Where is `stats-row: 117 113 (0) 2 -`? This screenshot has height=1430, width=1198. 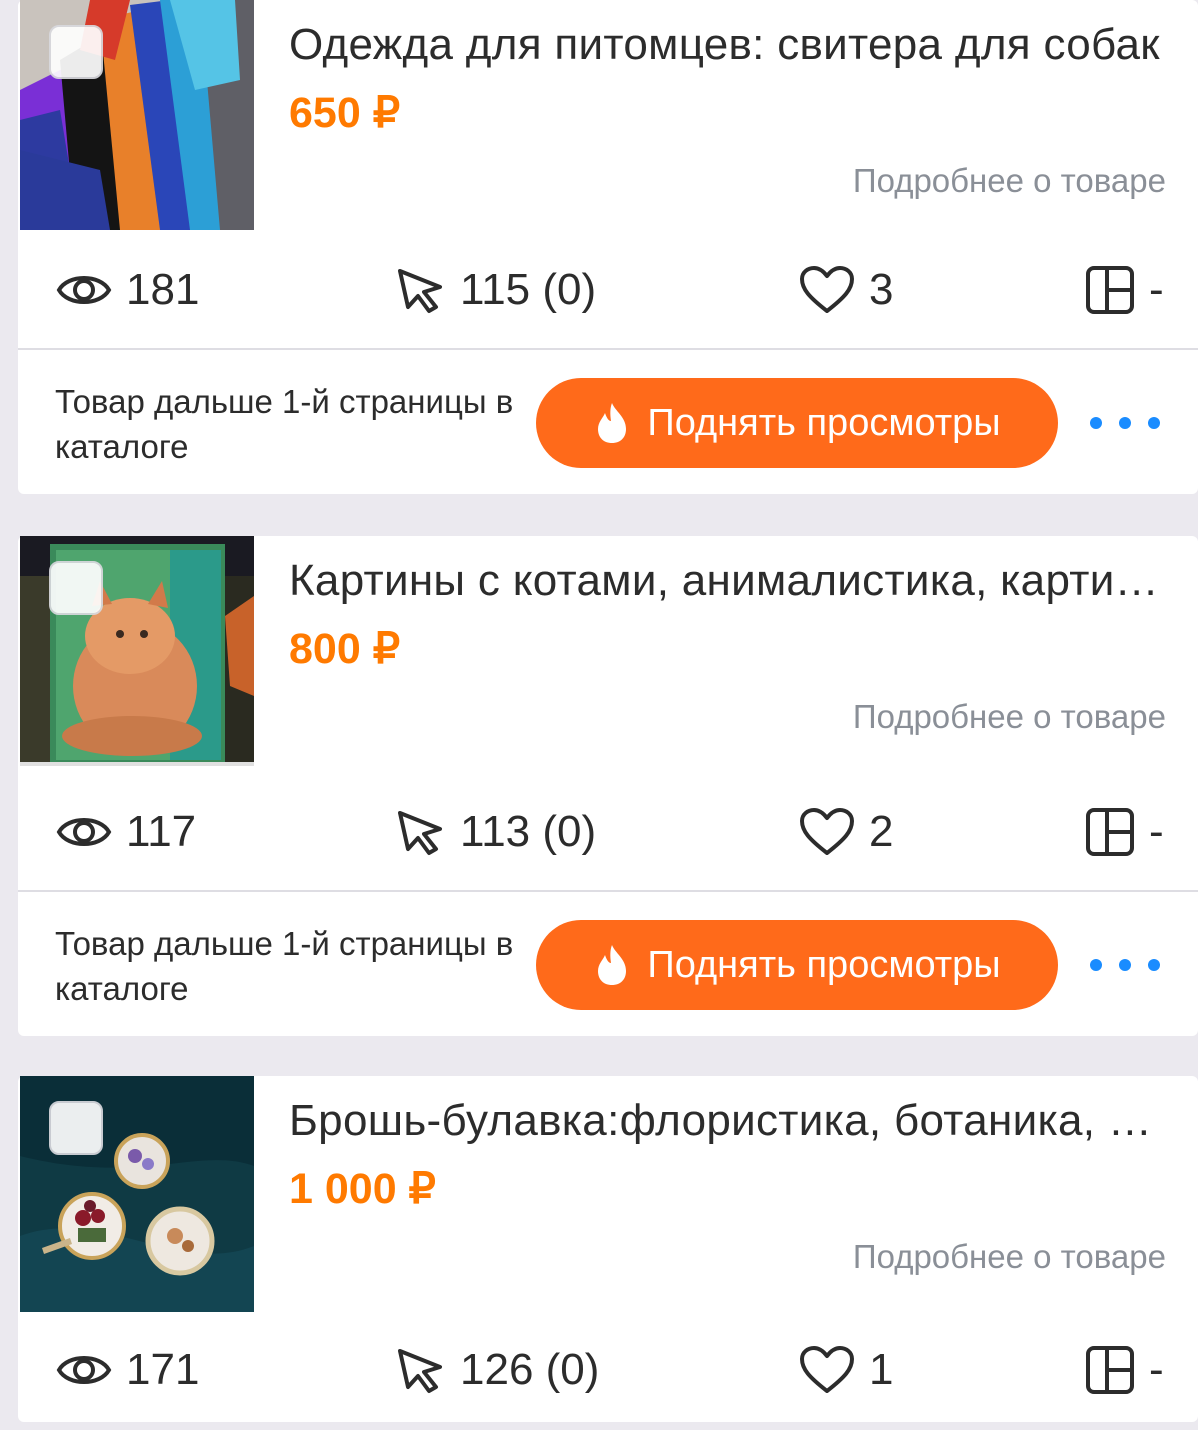 stats-row: 117 113 (0) 2 - is located at coordinates (608, 832).